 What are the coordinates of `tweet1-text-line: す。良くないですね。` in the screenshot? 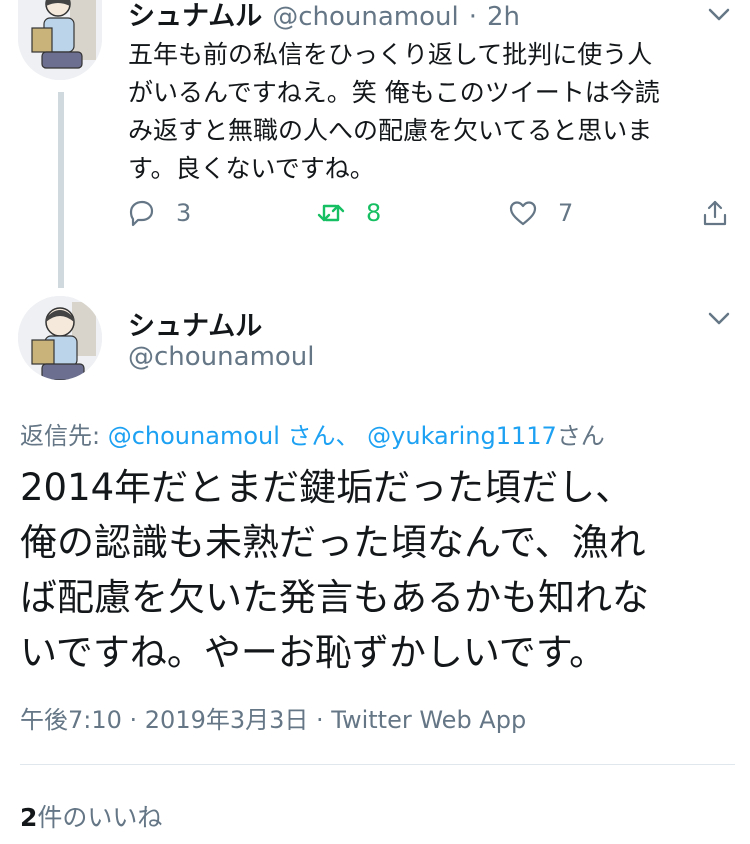 It's located at (251, 168).